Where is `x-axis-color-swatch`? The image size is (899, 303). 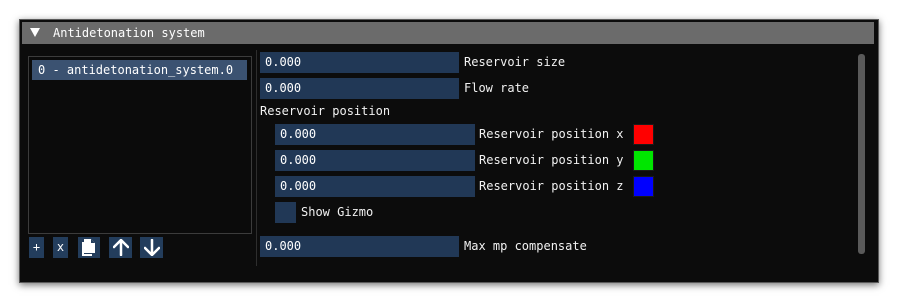
x-axis-color-swatch is located at coordinates (643, 134).